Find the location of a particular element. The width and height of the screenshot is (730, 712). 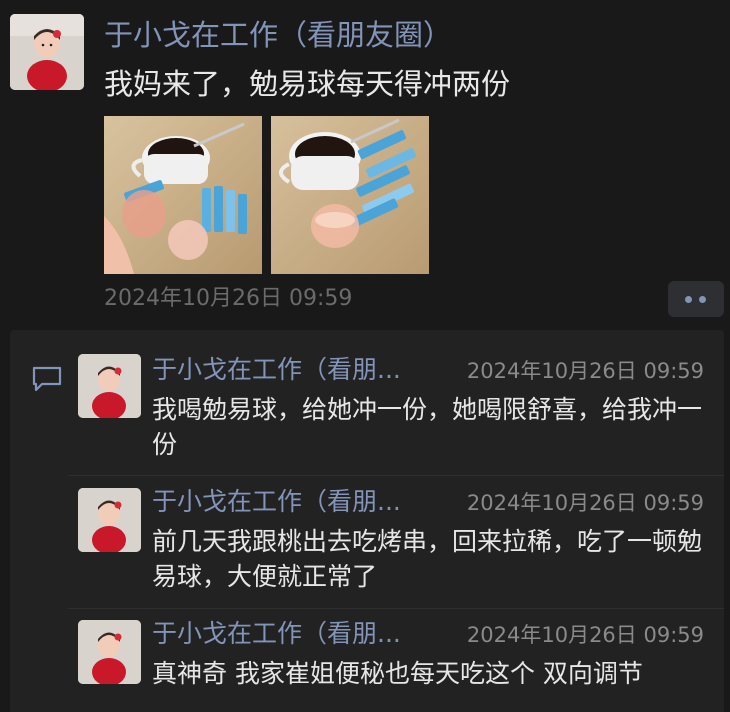

comment-bubble-icon is located at coordinates (47, 379).